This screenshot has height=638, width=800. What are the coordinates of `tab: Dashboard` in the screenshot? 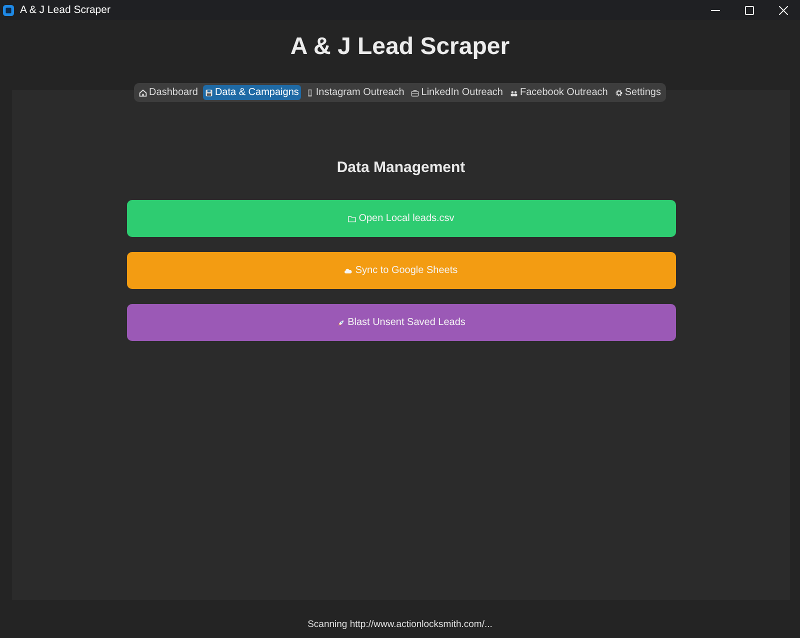 It's located at (168, 92).